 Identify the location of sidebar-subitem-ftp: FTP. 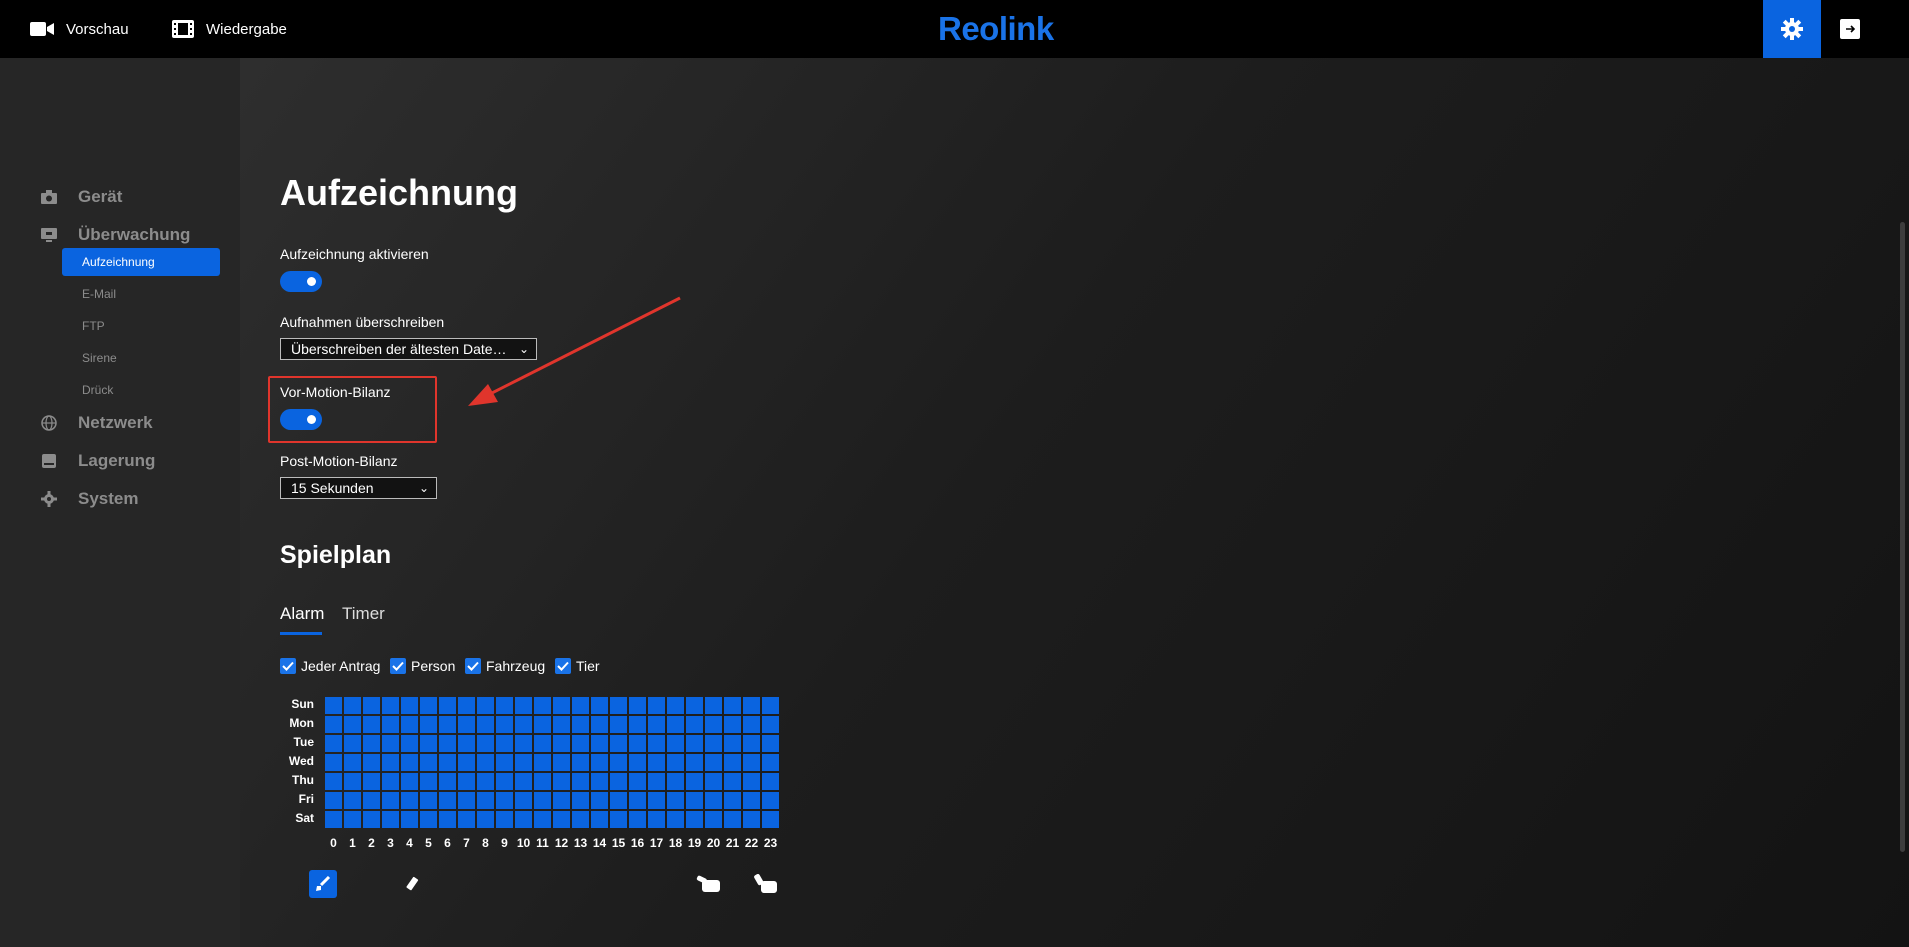
(141, 326).